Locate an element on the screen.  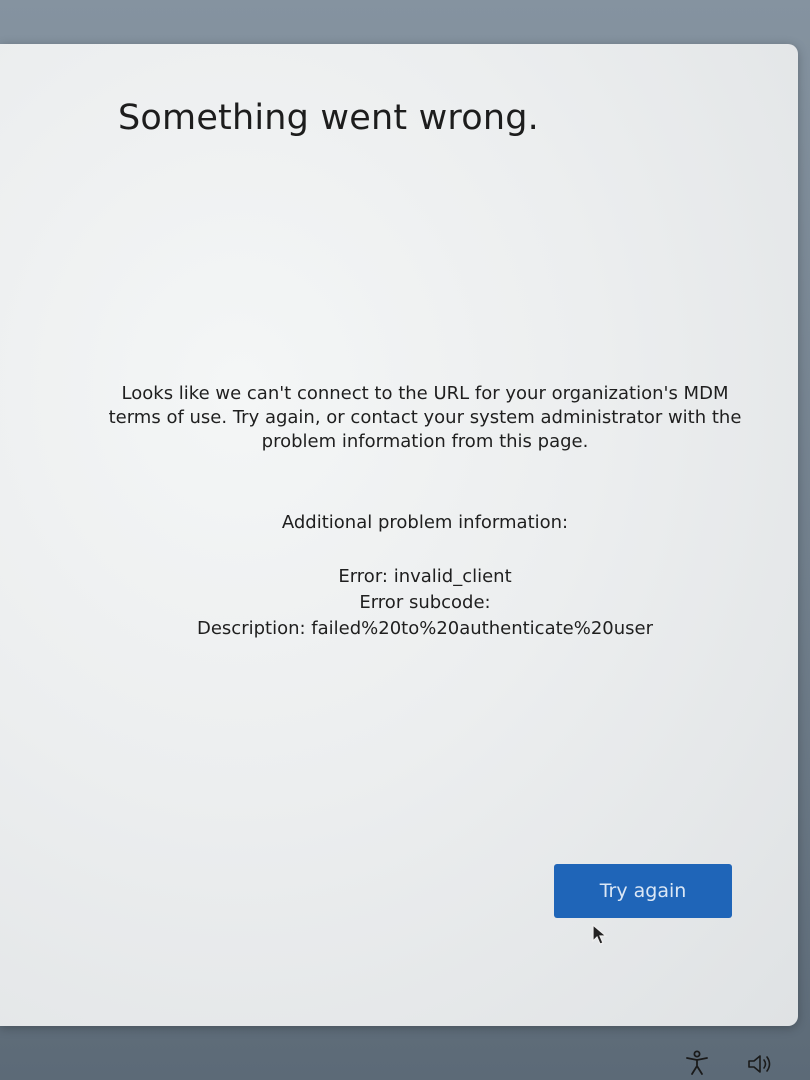
error-code-line: Error: invalid_client is located at coordinates (425, 576).